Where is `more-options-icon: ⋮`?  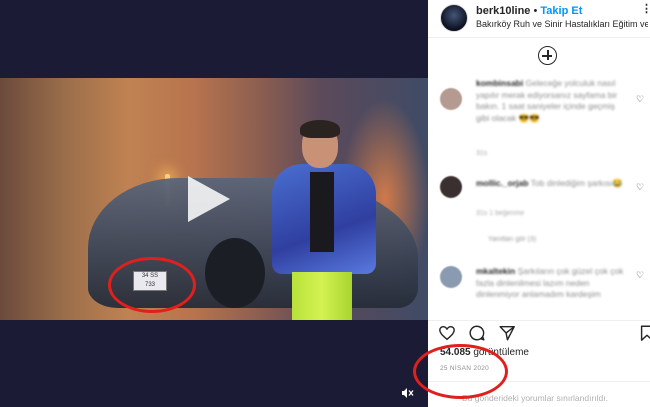
more-options-icon: ⋮ is located at coordinates (645, 8).